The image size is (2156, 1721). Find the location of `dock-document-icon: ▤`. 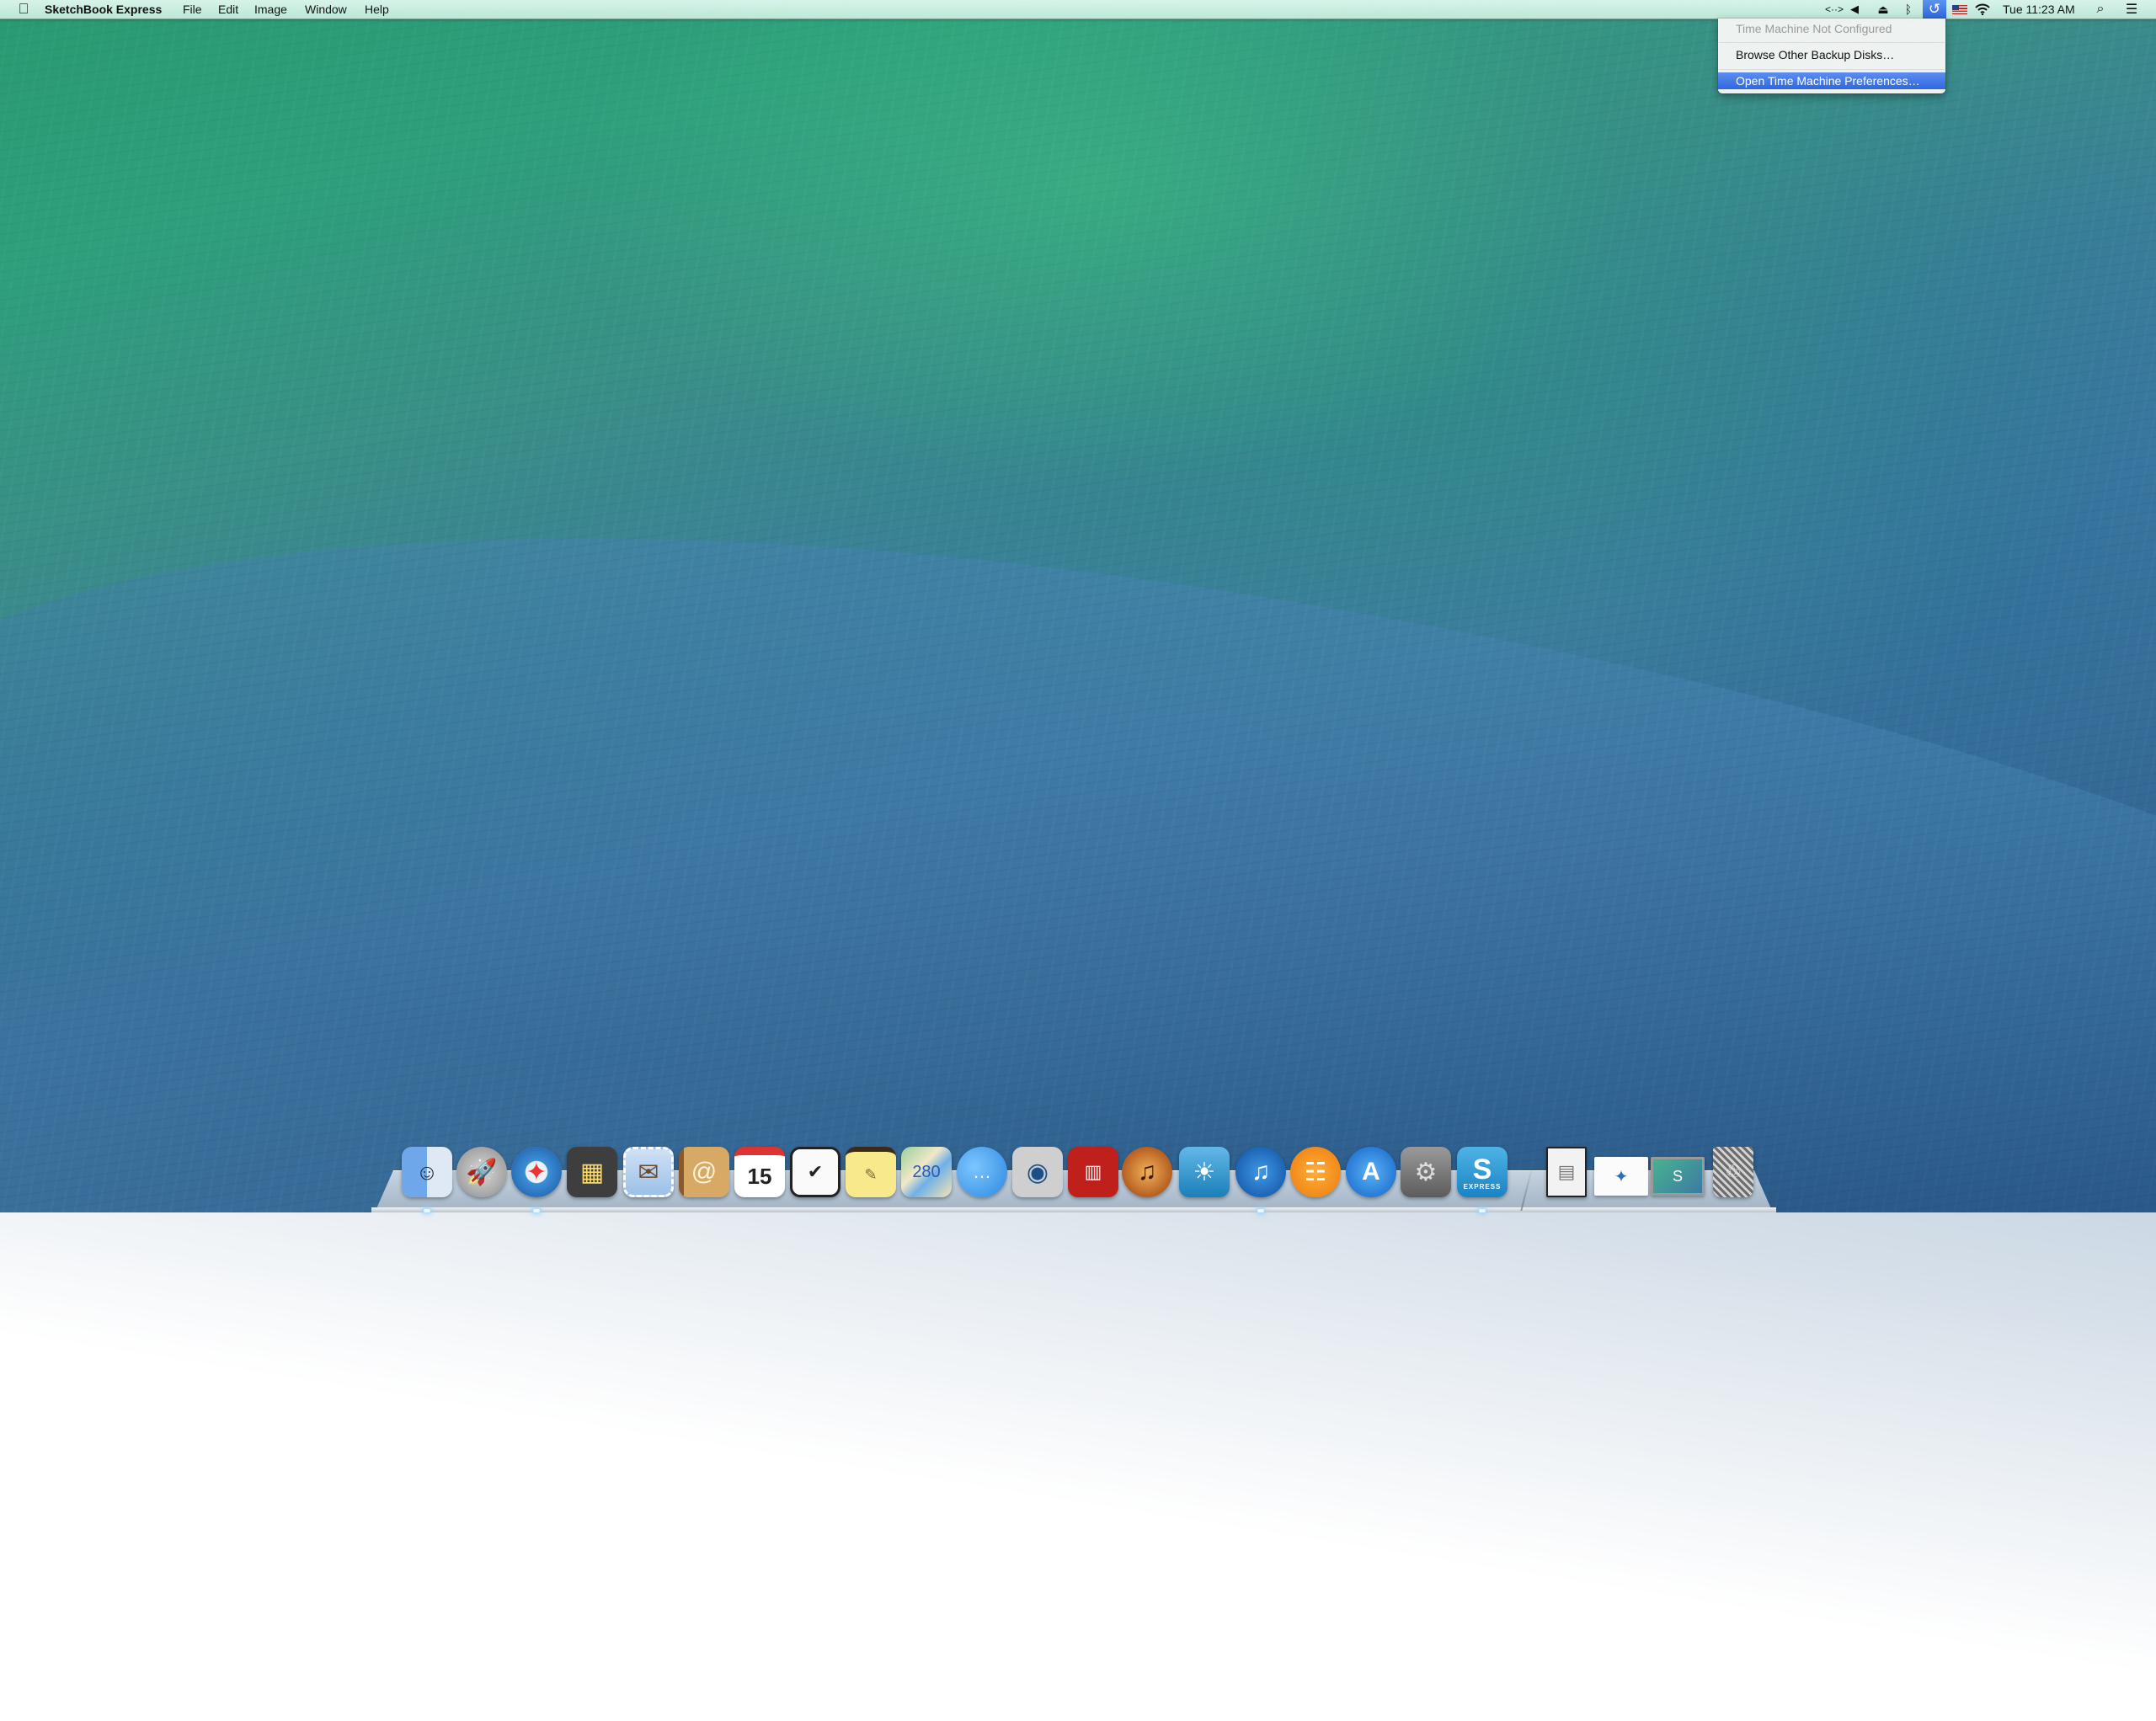

dock-document-icon: ▤ is located at coordinates (1566, 1172).